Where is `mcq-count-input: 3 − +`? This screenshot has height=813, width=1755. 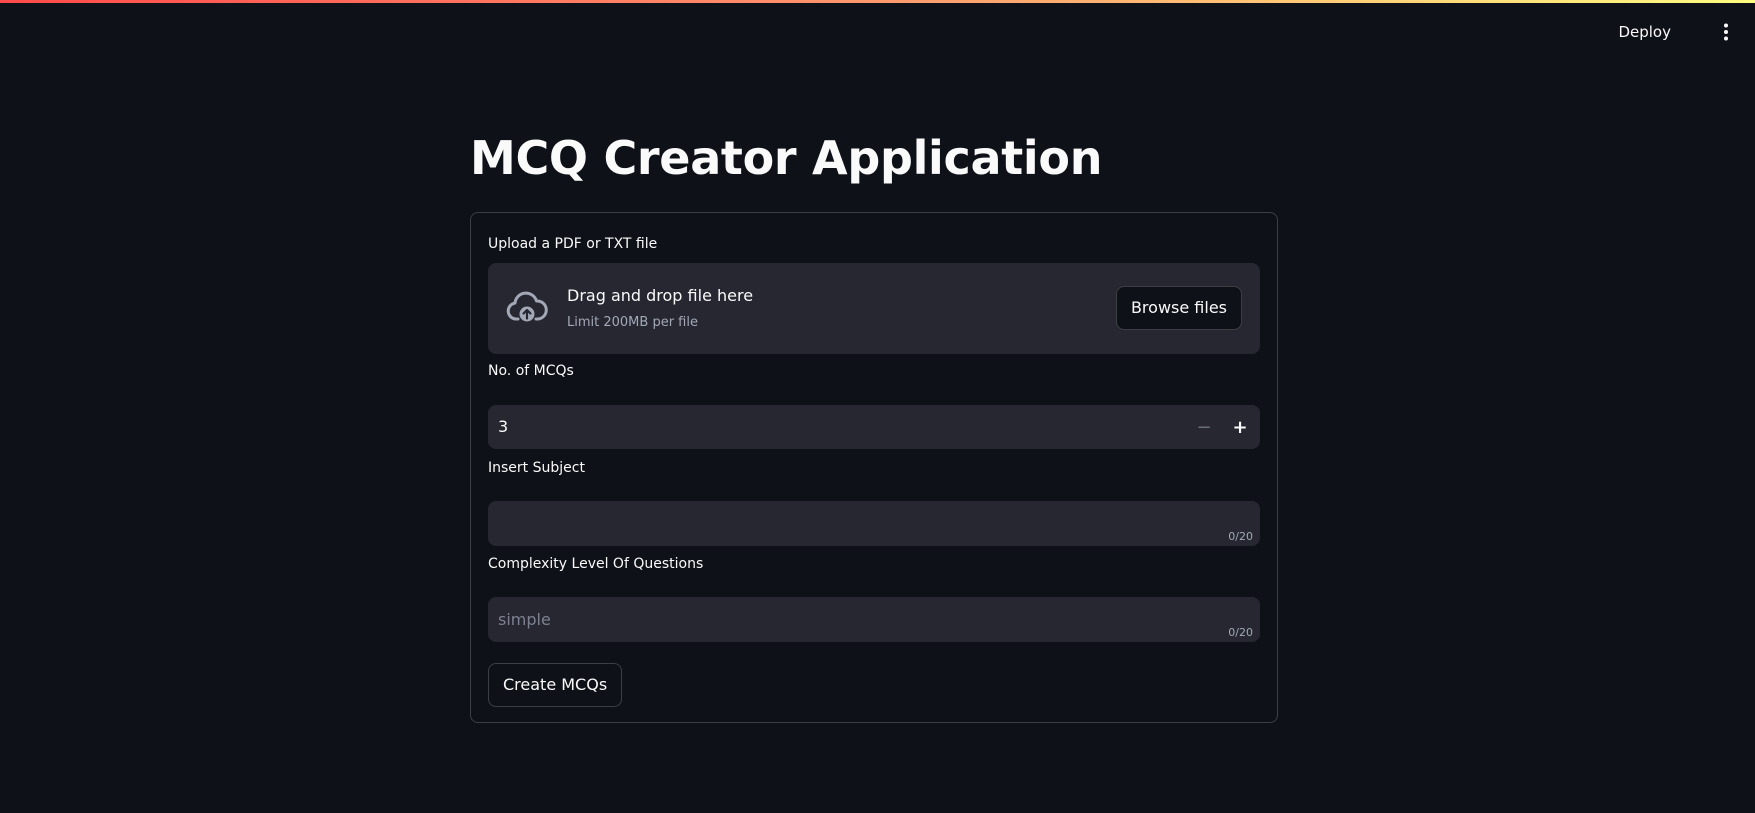
mcq-count-input: 3 − + is located at coordinates (874, 427).